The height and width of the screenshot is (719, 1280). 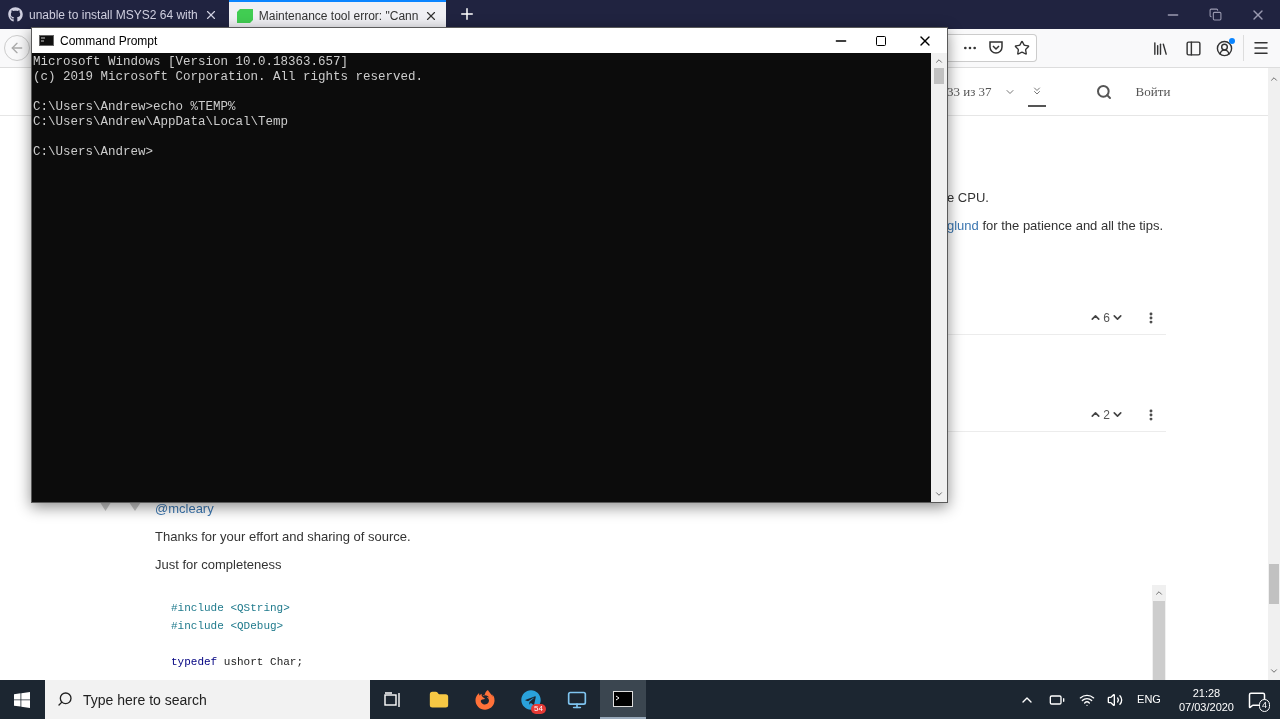 What do you see at coordinates (1149, 699) in the screenshot?
I see `language-indicator: ENG` at bounding box center [1149, 699].